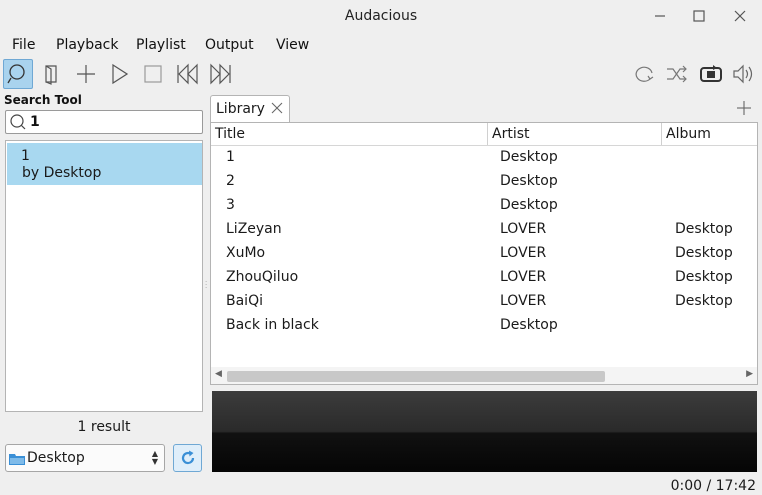 The height and width of the screenshot is (495, 762). What do you see at coordinates (484, 301) in the screenshot?
I see `table-row: BaiQi LOVER Desktop` at bounding box center [484, 301].